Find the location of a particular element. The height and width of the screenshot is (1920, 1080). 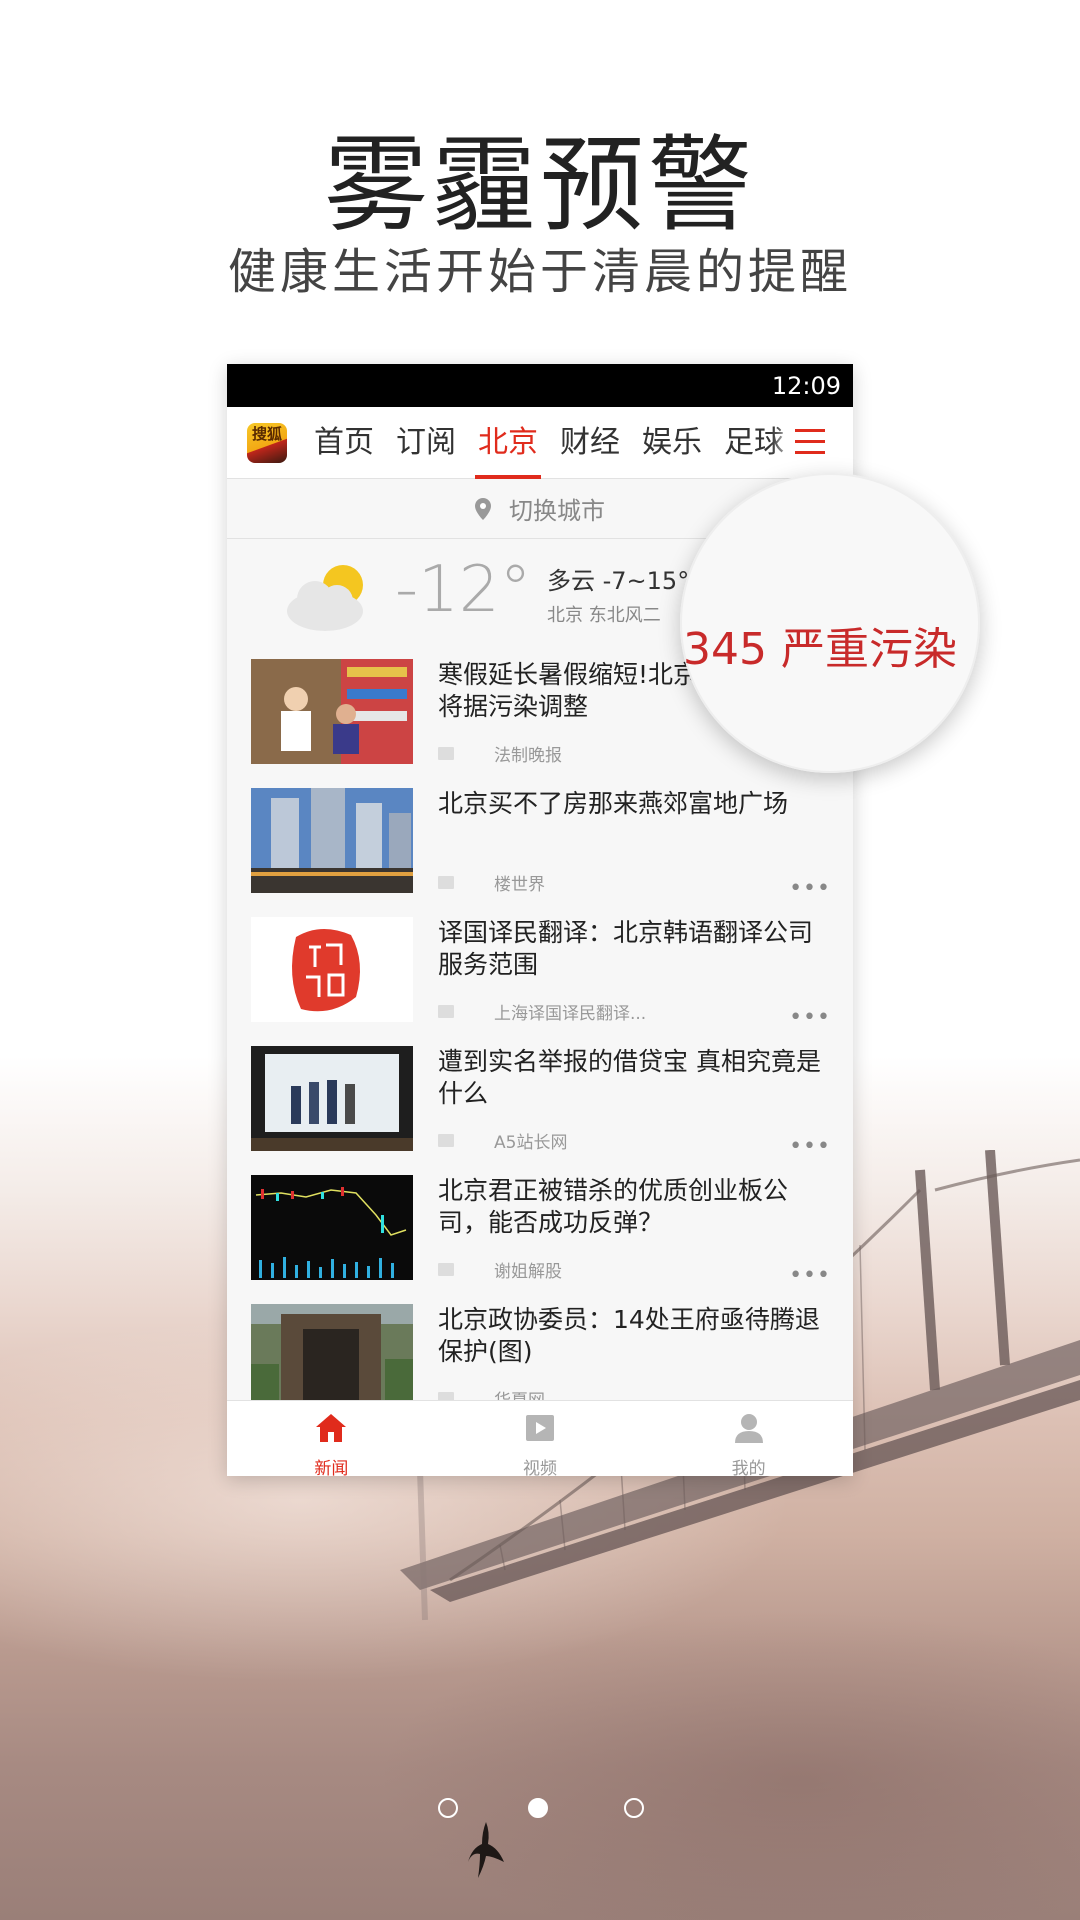

nav-news-label: 新闻 is located at coordinates (331, 1467).